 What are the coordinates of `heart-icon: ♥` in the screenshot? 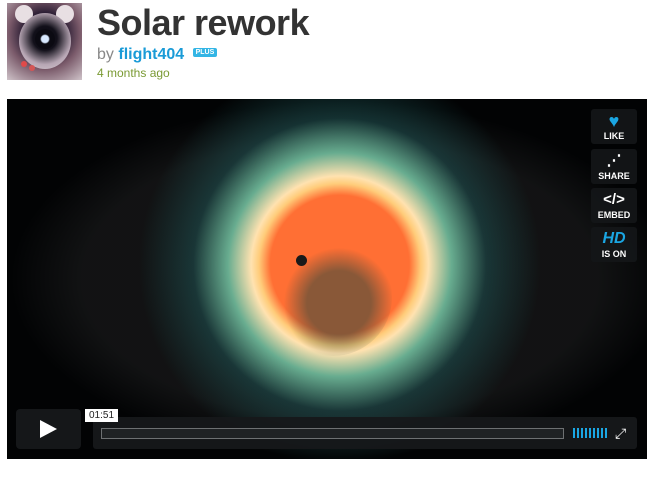 It's located at (614, 121).